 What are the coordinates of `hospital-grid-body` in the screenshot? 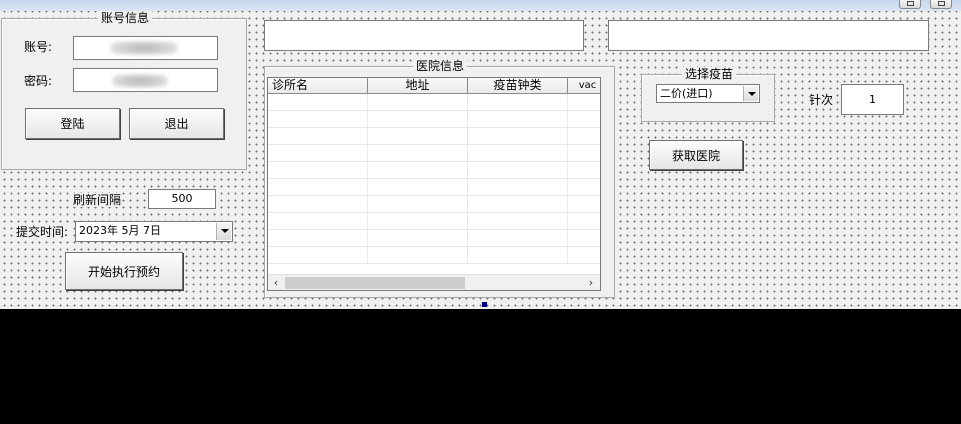 It's located at (434, 179).